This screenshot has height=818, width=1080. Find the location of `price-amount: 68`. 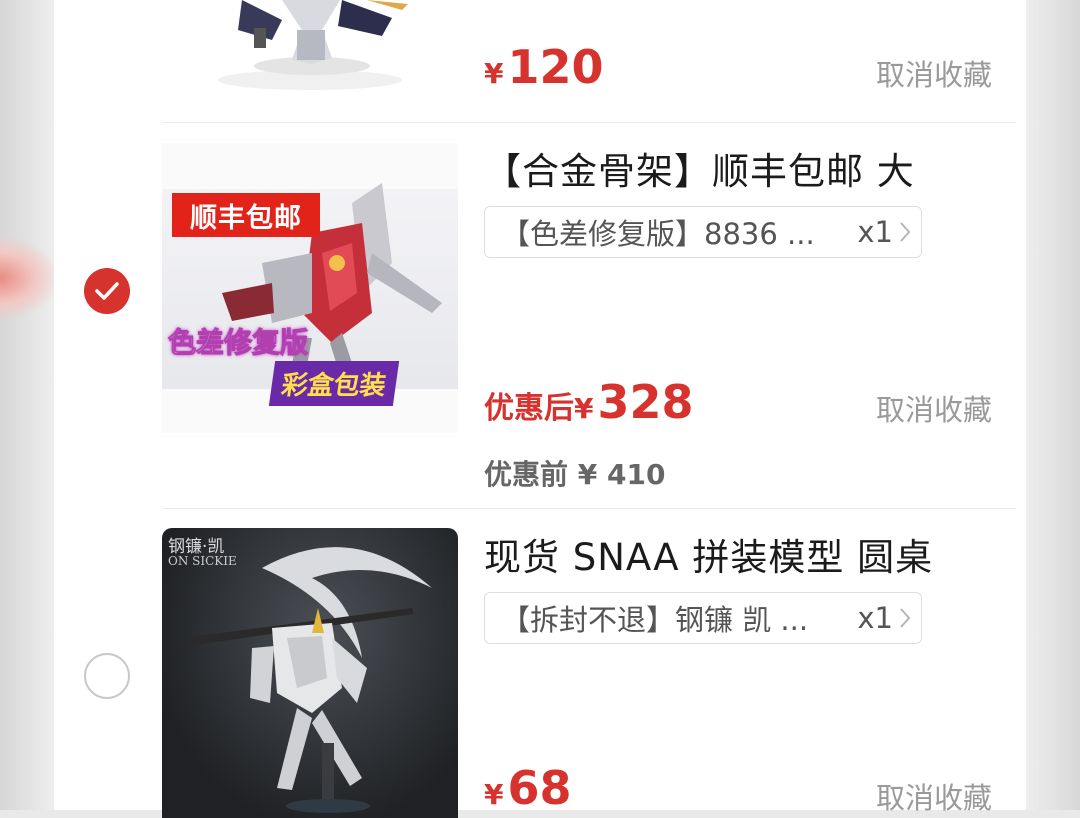

price-amount: 68 is located at coordinates (539, 788).